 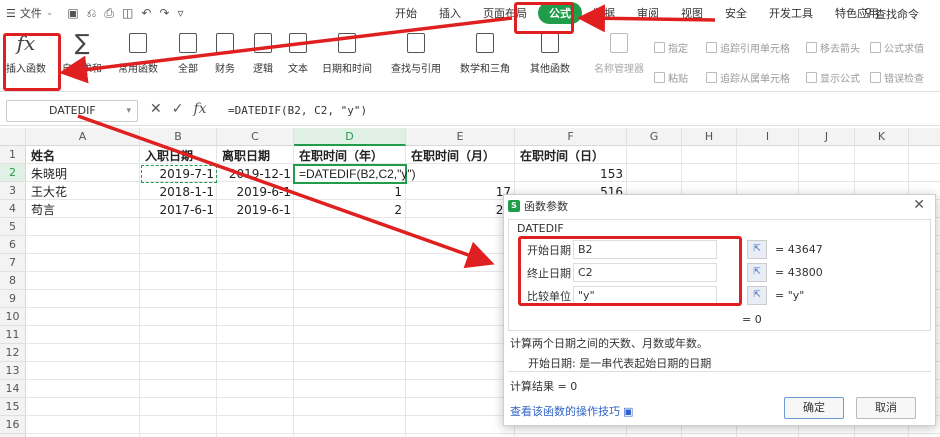 I want to click on paste-button: 粘贴, so click(x=671, y=77).